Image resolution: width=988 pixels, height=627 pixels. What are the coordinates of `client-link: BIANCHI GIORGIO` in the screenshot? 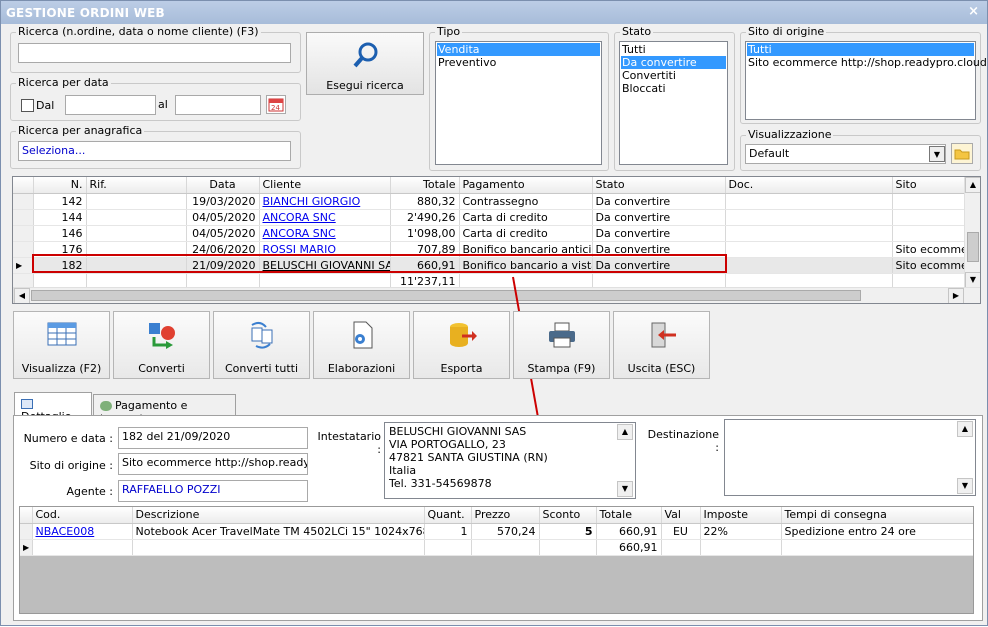 It's located at (325, 201).